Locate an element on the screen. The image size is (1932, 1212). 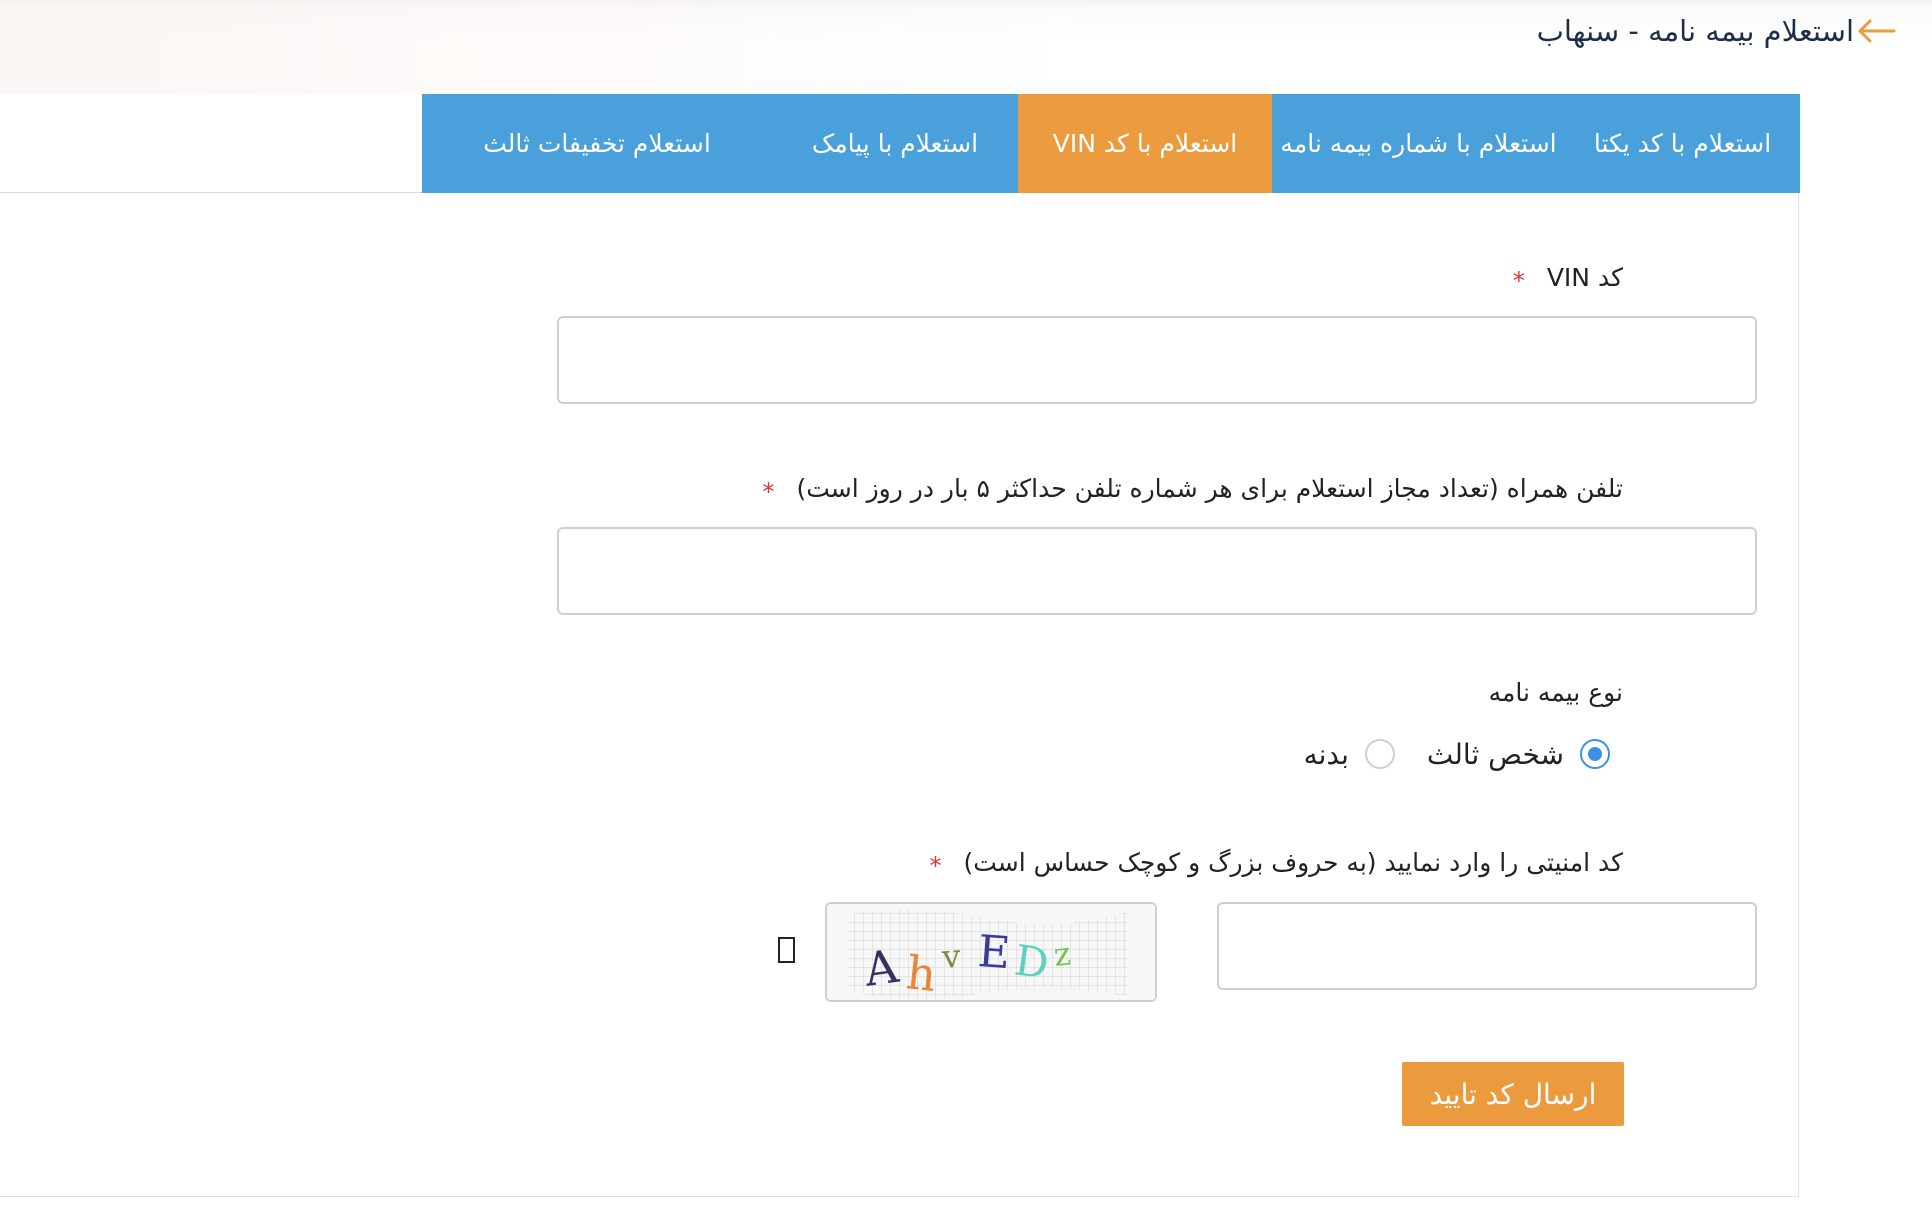
top-strip-fade is located at coordinates (550, 47).